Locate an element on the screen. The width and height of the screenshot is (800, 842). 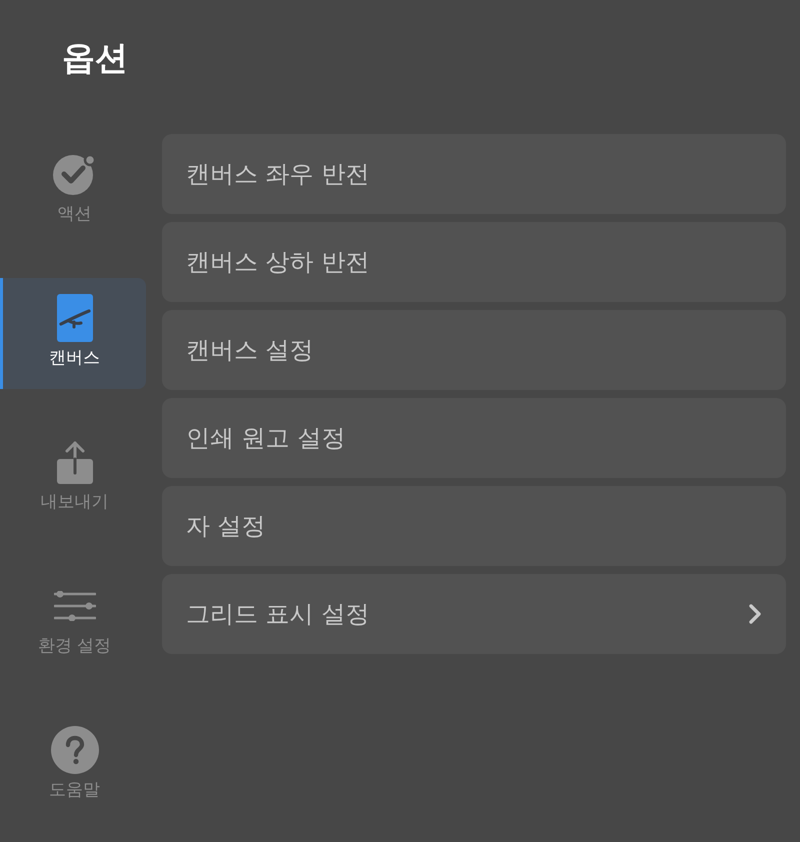
pen-tile-icon is located at coordinates (74, 318).